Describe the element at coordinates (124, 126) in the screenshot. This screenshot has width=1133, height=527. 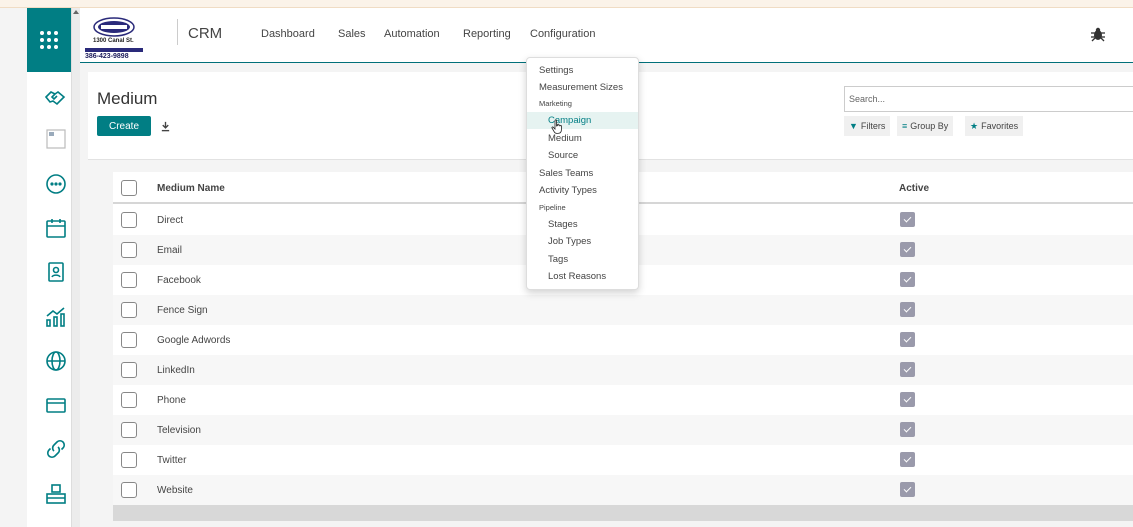
I see `create-button: Create` at that location.